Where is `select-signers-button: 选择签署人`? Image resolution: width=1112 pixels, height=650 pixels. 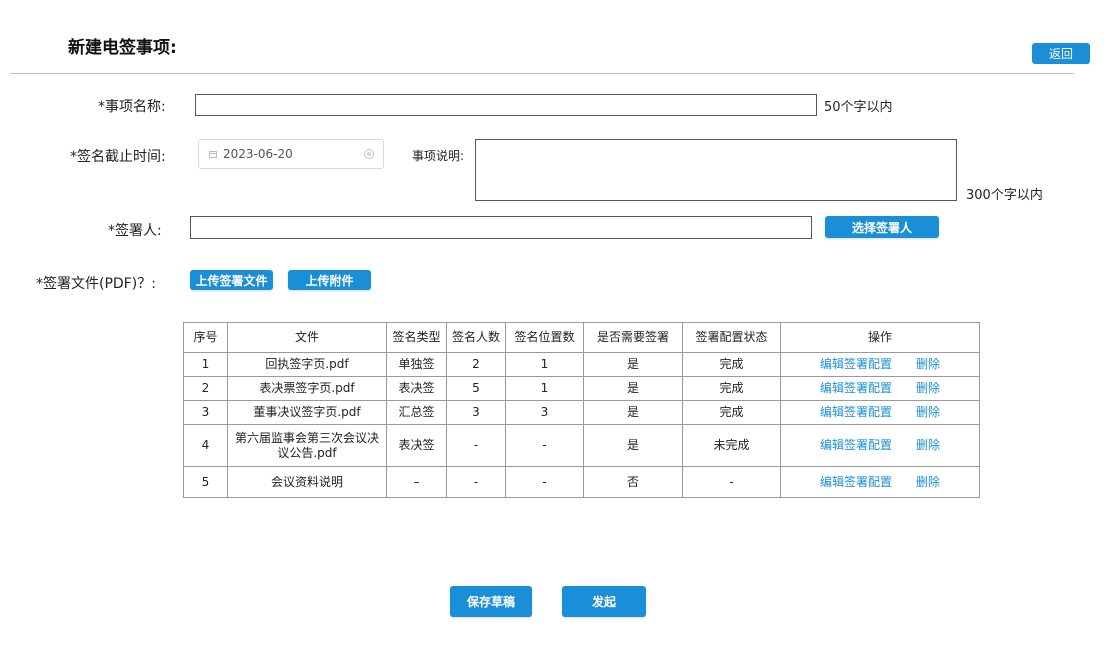
select-signers-button: 选择签署人 is located at coordinates (882, 227).